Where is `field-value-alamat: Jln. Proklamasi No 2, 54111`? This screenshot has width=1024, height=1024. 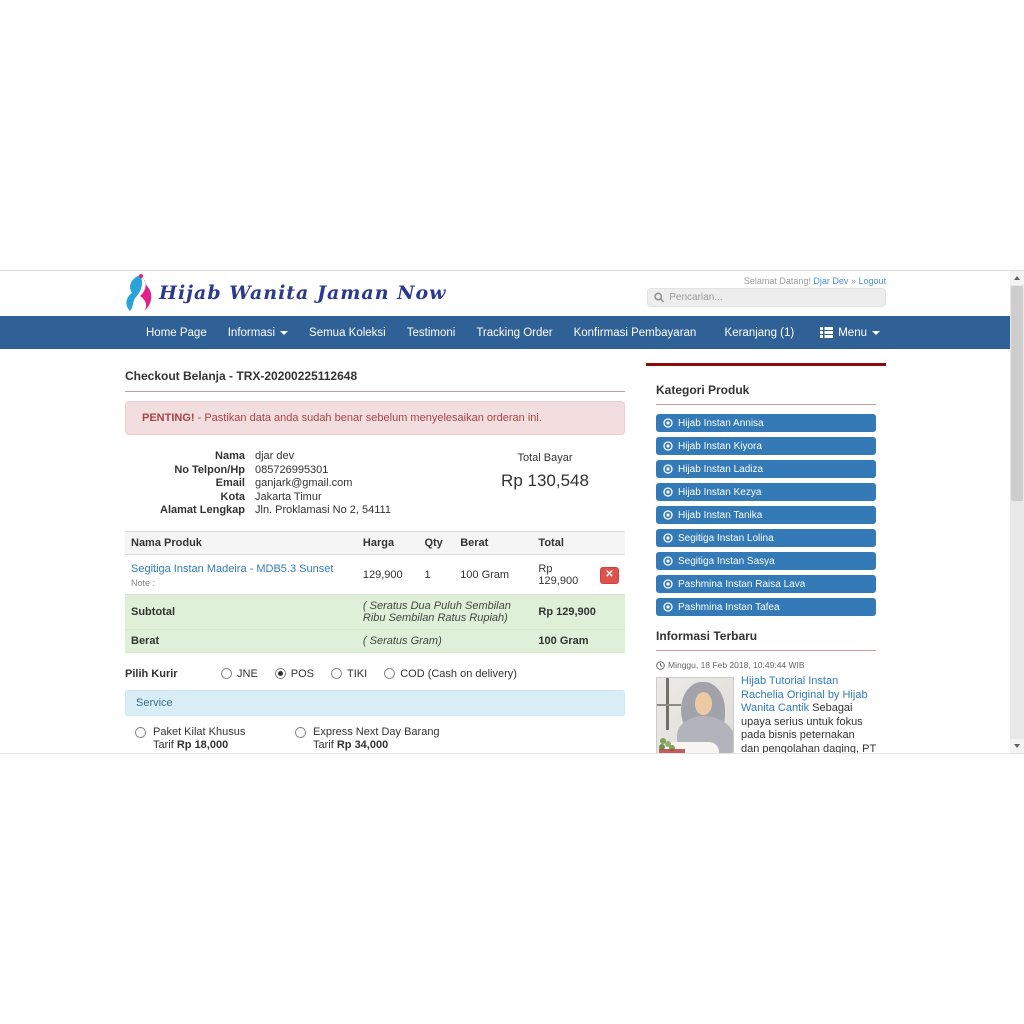
field-value-alamat: Jln. Proklamasi No 2, 54111 is located at coordinates (323, 510).